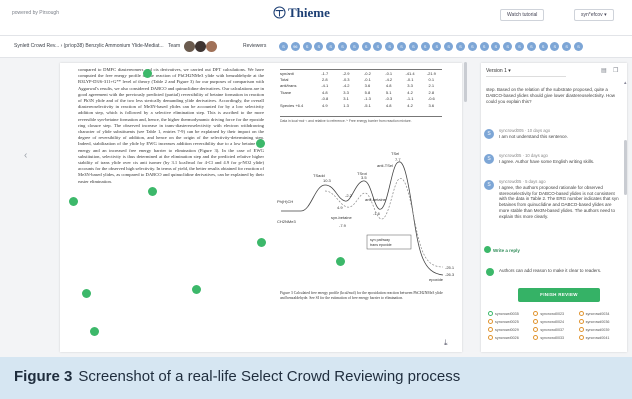  Describe the element at coordinates (410, 99) in the screenshot. I see `table-cell: -1.1` at that location.